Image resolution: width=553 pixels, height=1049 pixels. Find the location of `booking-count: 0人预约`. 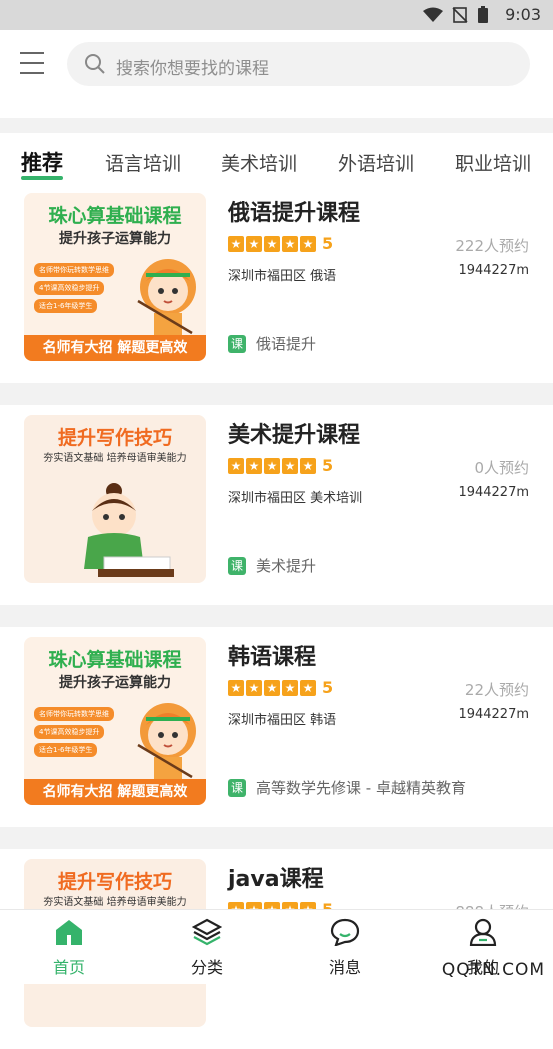

booking-count: 0人预约 is located at coordinates (501, 468).